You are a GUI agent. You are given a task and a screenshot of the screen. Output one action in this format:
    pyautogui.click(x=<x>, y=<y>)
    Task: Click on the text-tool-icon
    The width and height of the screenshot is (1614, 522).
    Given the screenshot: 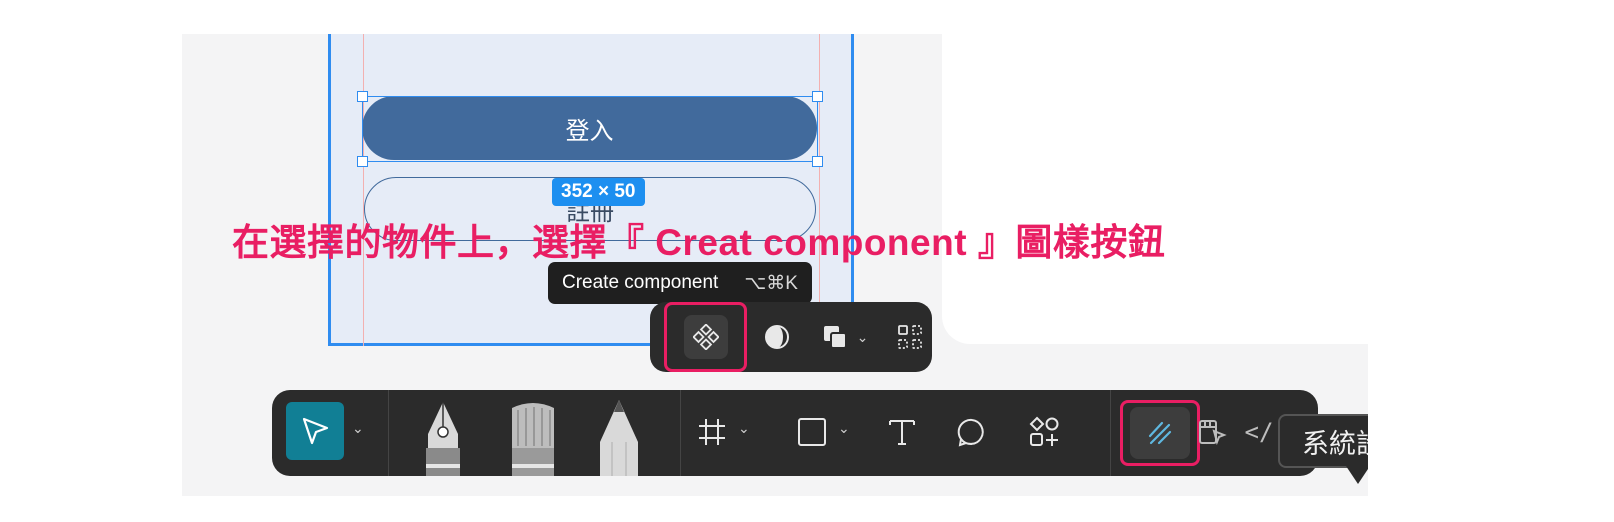 What is the action you would take?
    pyautogui.click(x=902, y=432)
    